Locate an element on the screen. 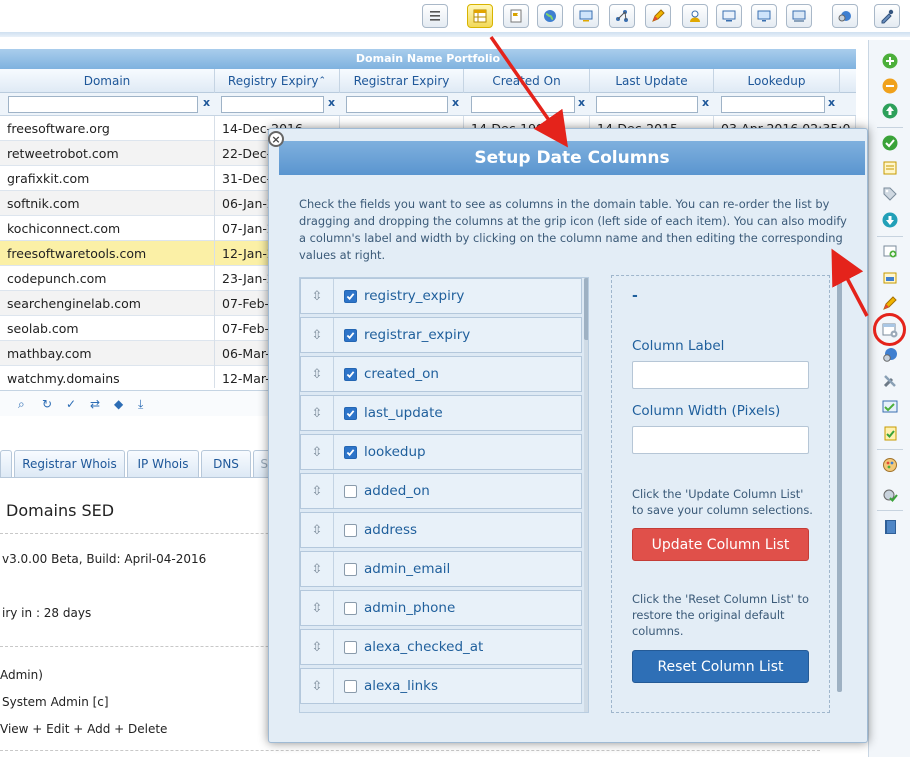 The height and width of the screenshot is (757, 910). column-field-item: ⇳ registry_expiry is located at coordinates (441, 296).